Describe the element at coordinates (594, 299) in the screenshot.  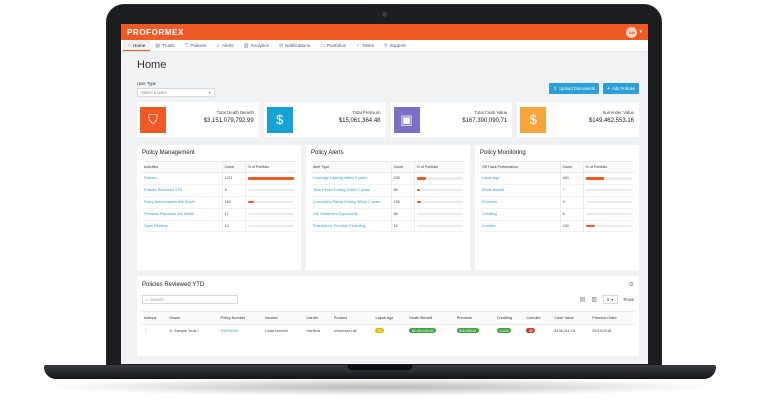
I see `export-csv-icon: ▥` at that location.